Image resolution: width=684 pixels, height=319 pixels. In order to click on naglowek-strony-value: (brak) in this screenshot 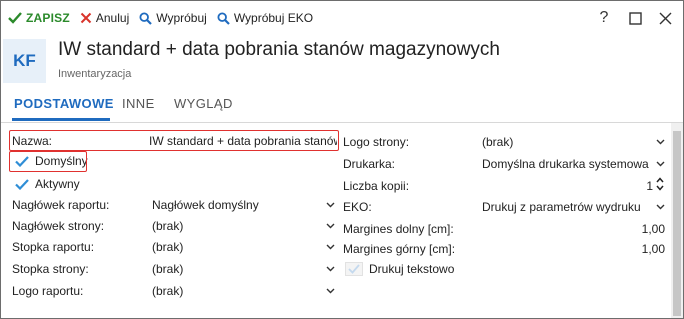, I will do `click(168, 225)`.